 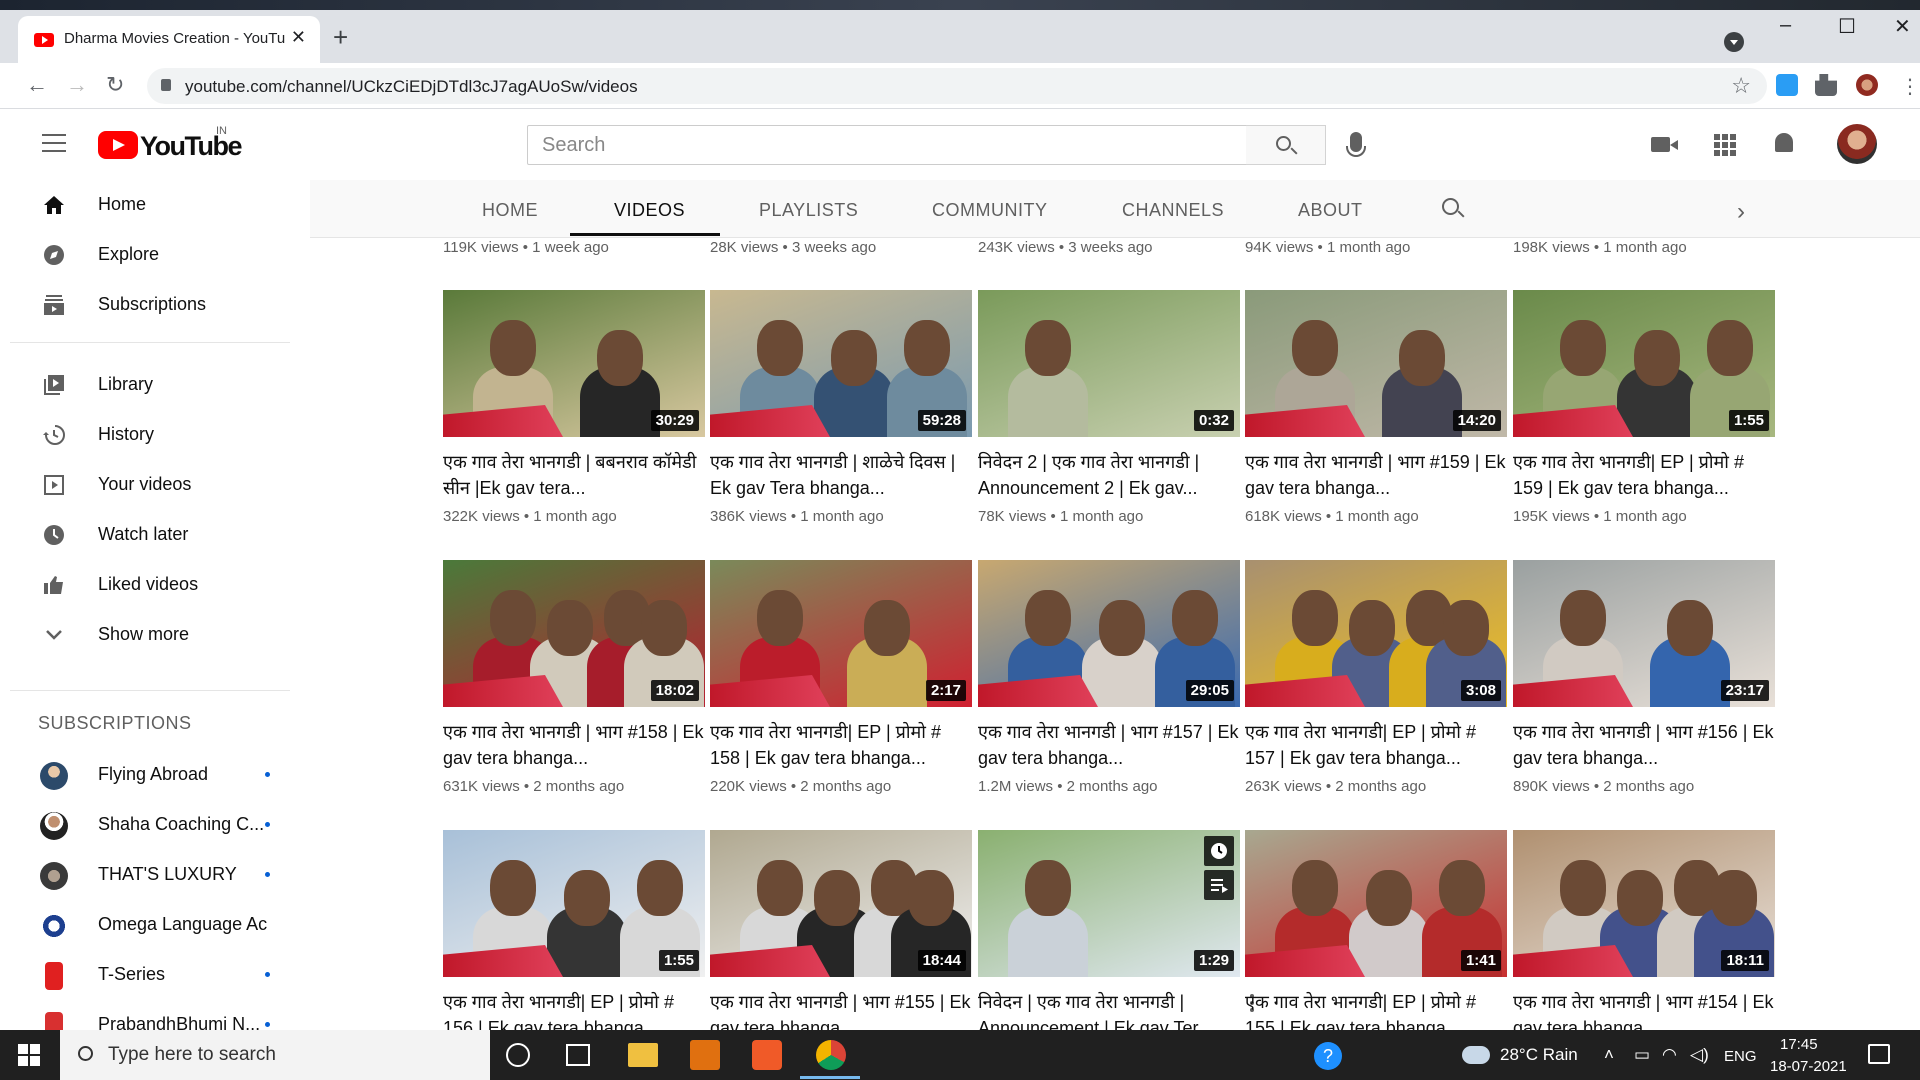 I want to click on new-tab-icon: +, so click(x=340, y=37).